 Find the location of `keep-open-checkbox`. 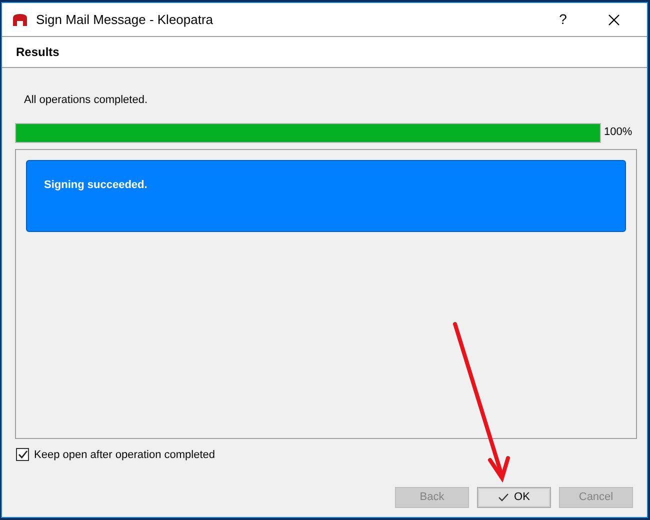

keep-open-checkbox is located at coordinates (22, 455).